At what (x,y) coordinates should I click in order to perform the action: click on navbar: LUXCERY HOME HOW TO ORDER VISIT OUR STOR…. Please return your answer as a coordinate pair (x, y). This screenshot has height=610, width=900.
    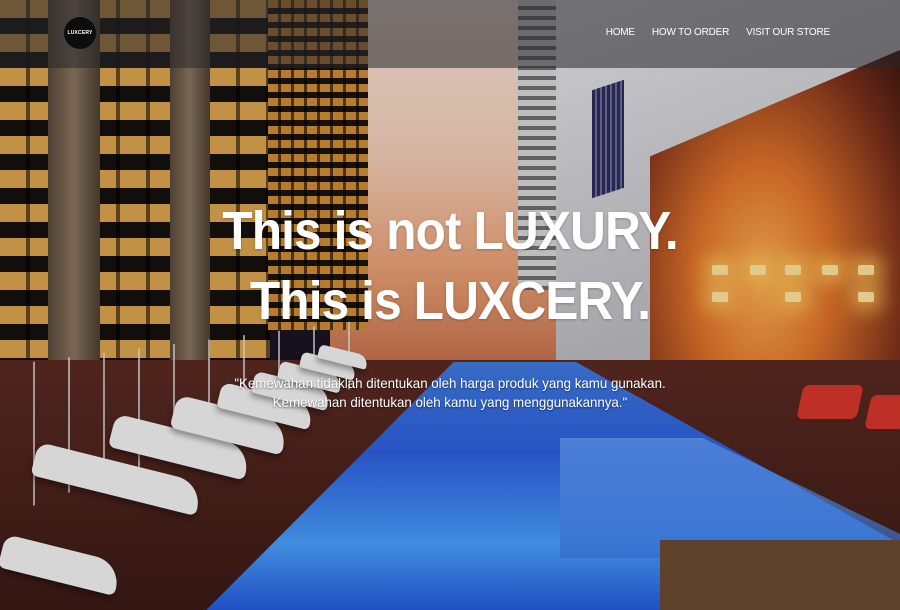
    Looking at the image, I should click on (450, 34).